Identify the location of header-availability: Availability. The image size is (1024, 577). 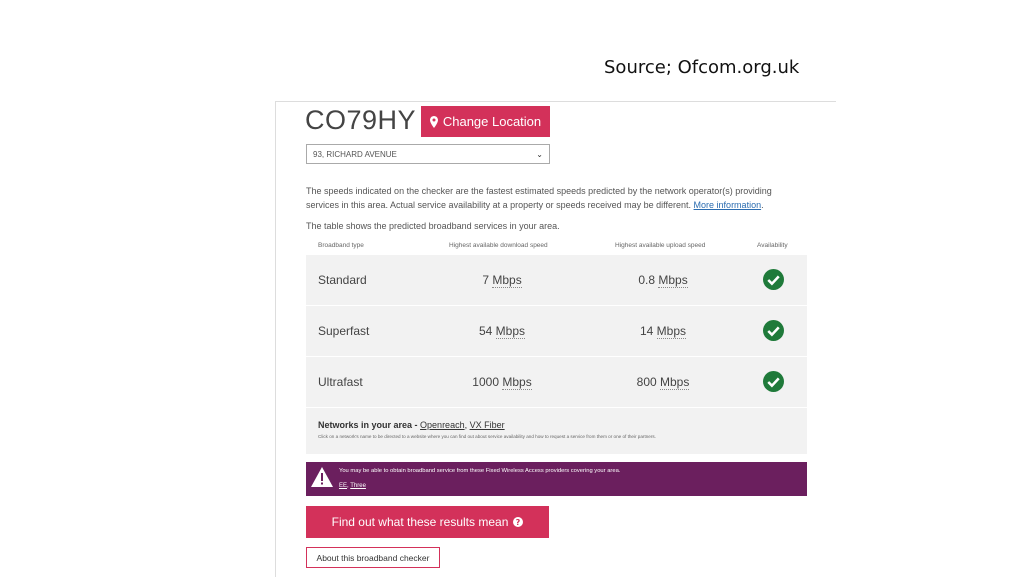
(772, 245).